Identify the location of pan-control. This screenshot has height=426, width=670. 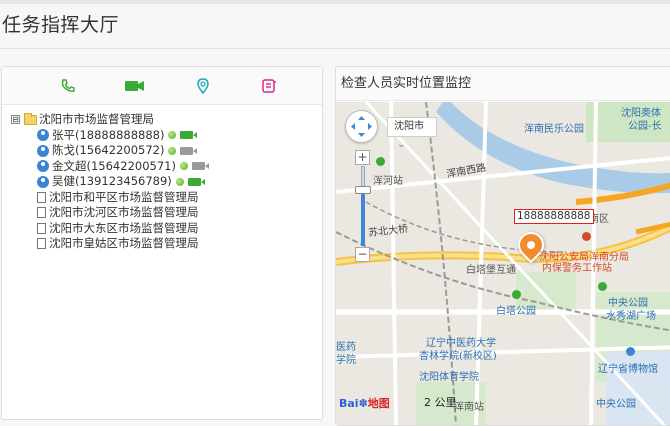
(361, 126).